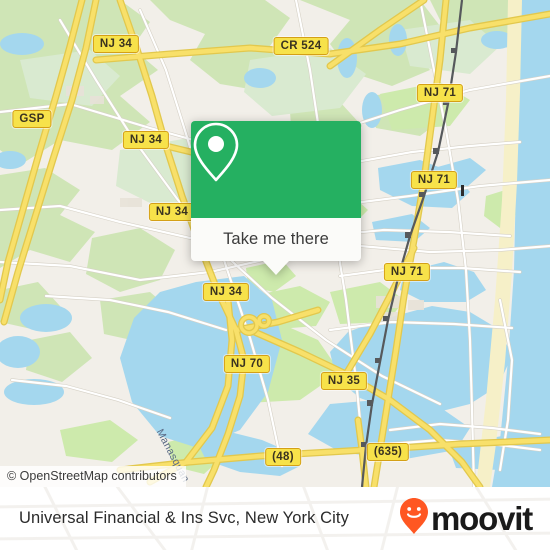 This screenshot has height=550, width=550. I want to click on callout-image-area, so click(276, 169).